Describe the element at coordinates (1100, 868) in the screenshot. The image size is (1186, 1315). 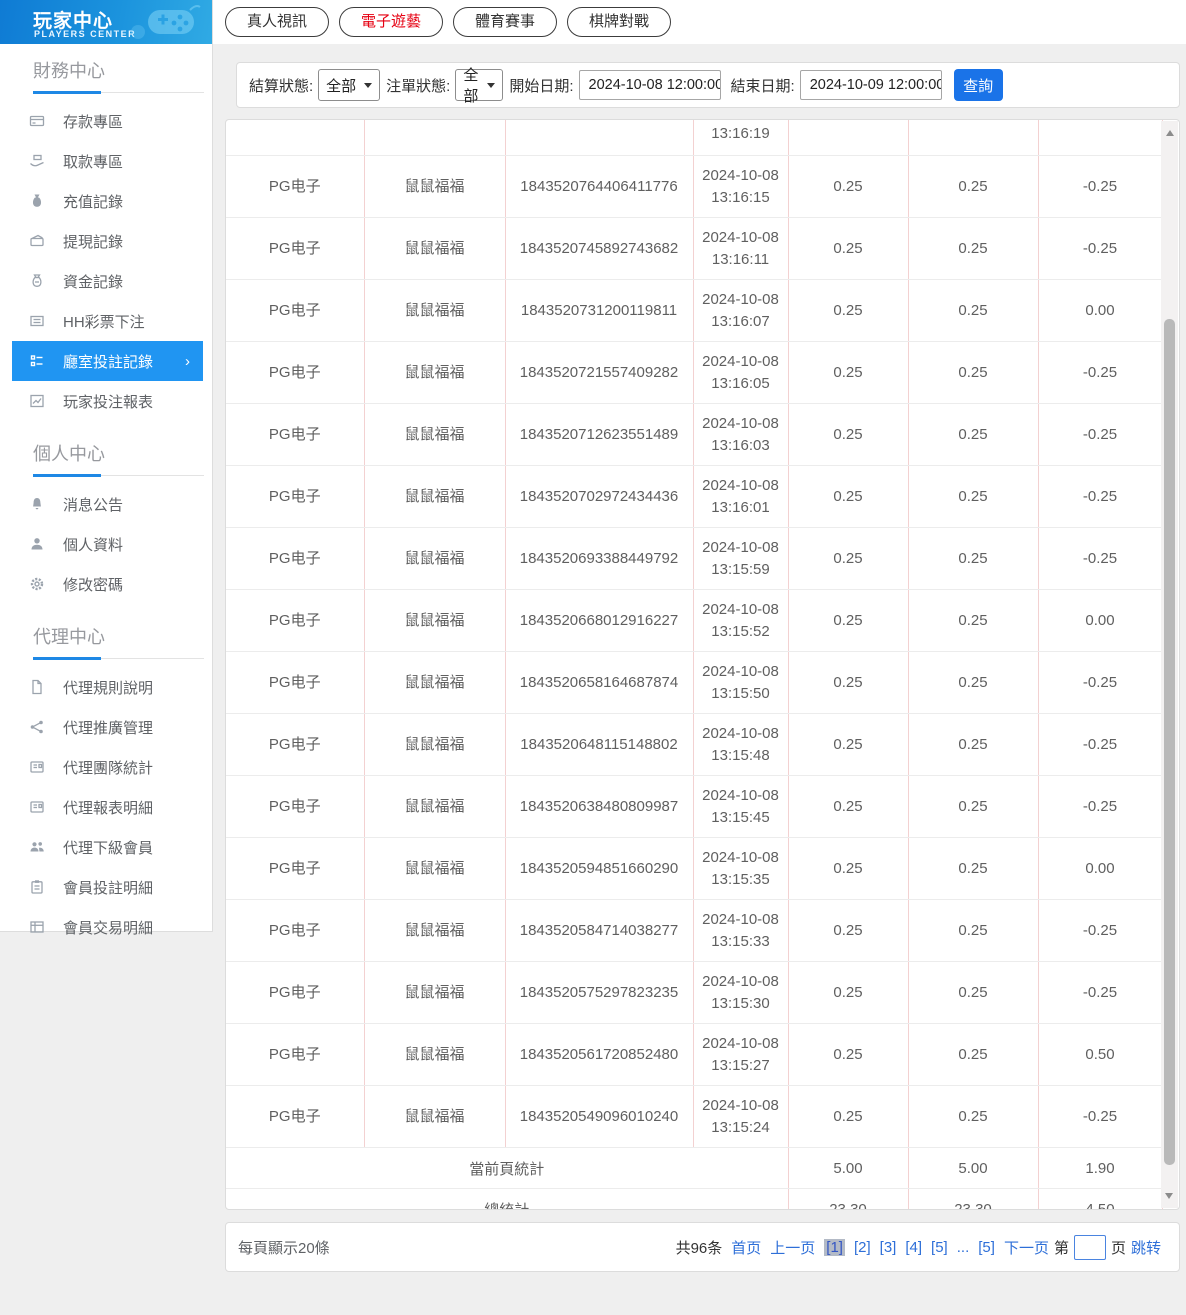
I see `cell-win-loss: 0.00` at that location.